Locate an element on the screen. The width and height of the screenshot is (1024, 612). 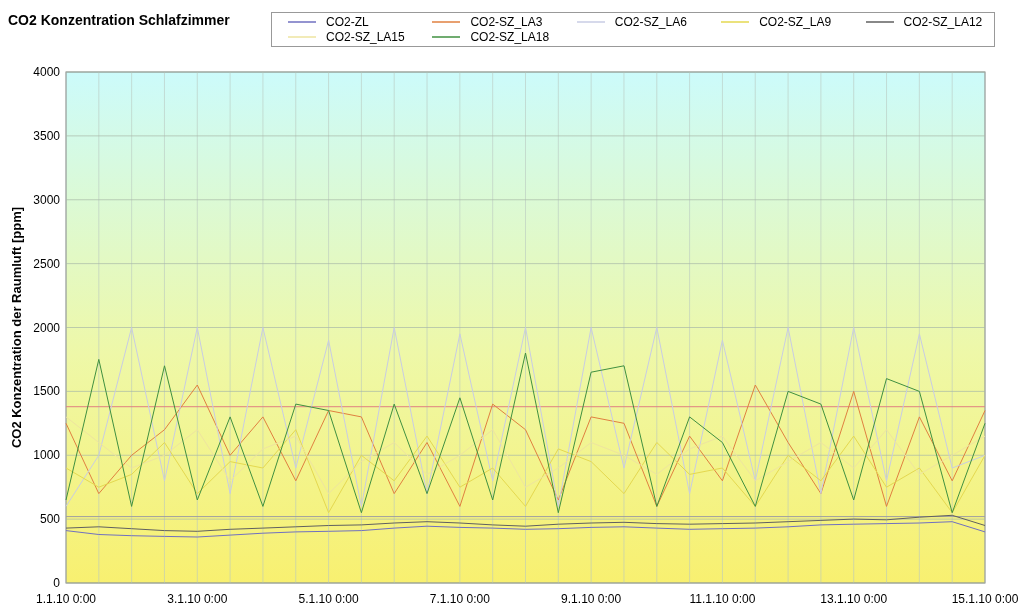
tick-label: 5.1.10 0:00 is located at coordinates (328, 599).